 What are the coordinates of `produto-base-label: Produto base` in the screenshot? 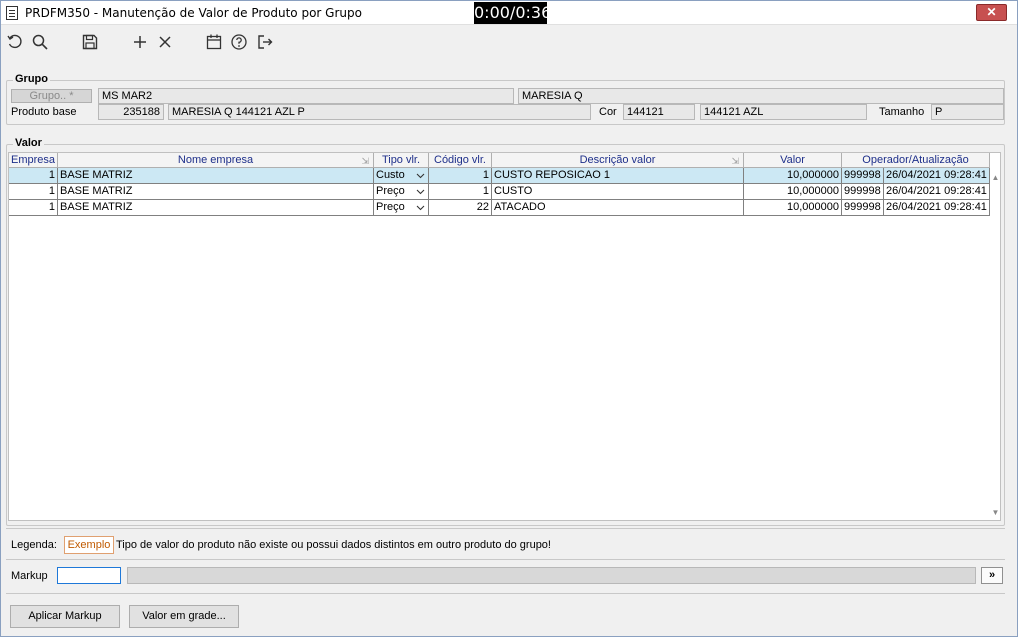 It's located at (44, 112).